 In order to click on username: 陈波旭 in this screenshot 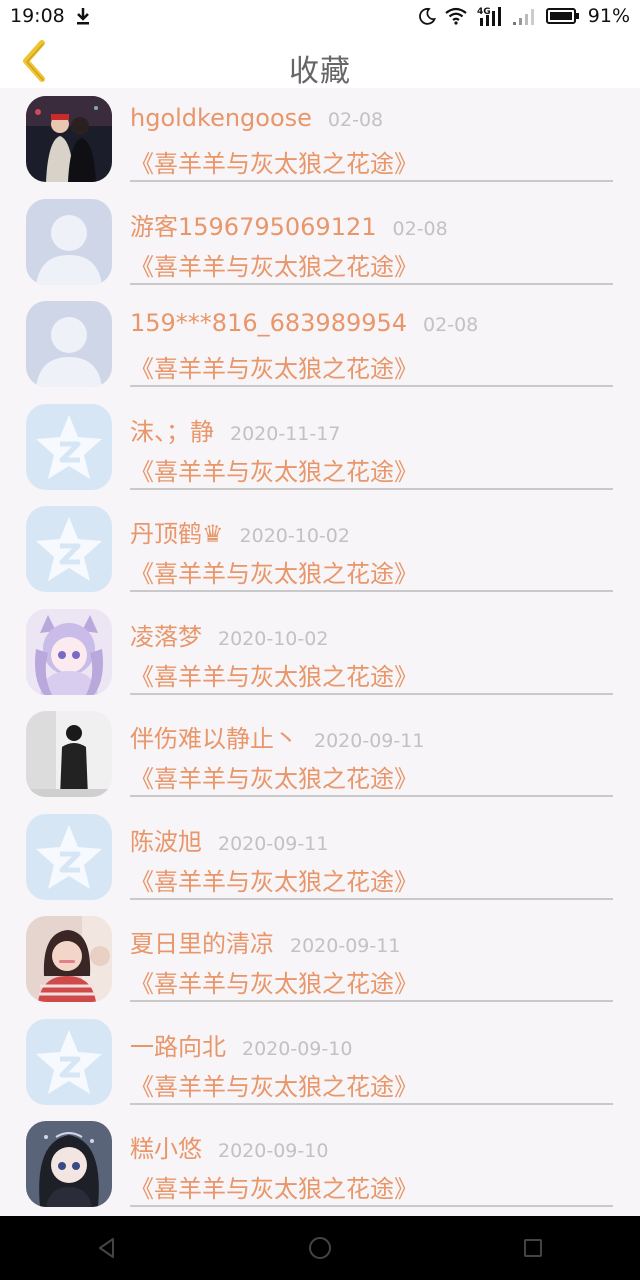, I will do `click(166, 839)`.